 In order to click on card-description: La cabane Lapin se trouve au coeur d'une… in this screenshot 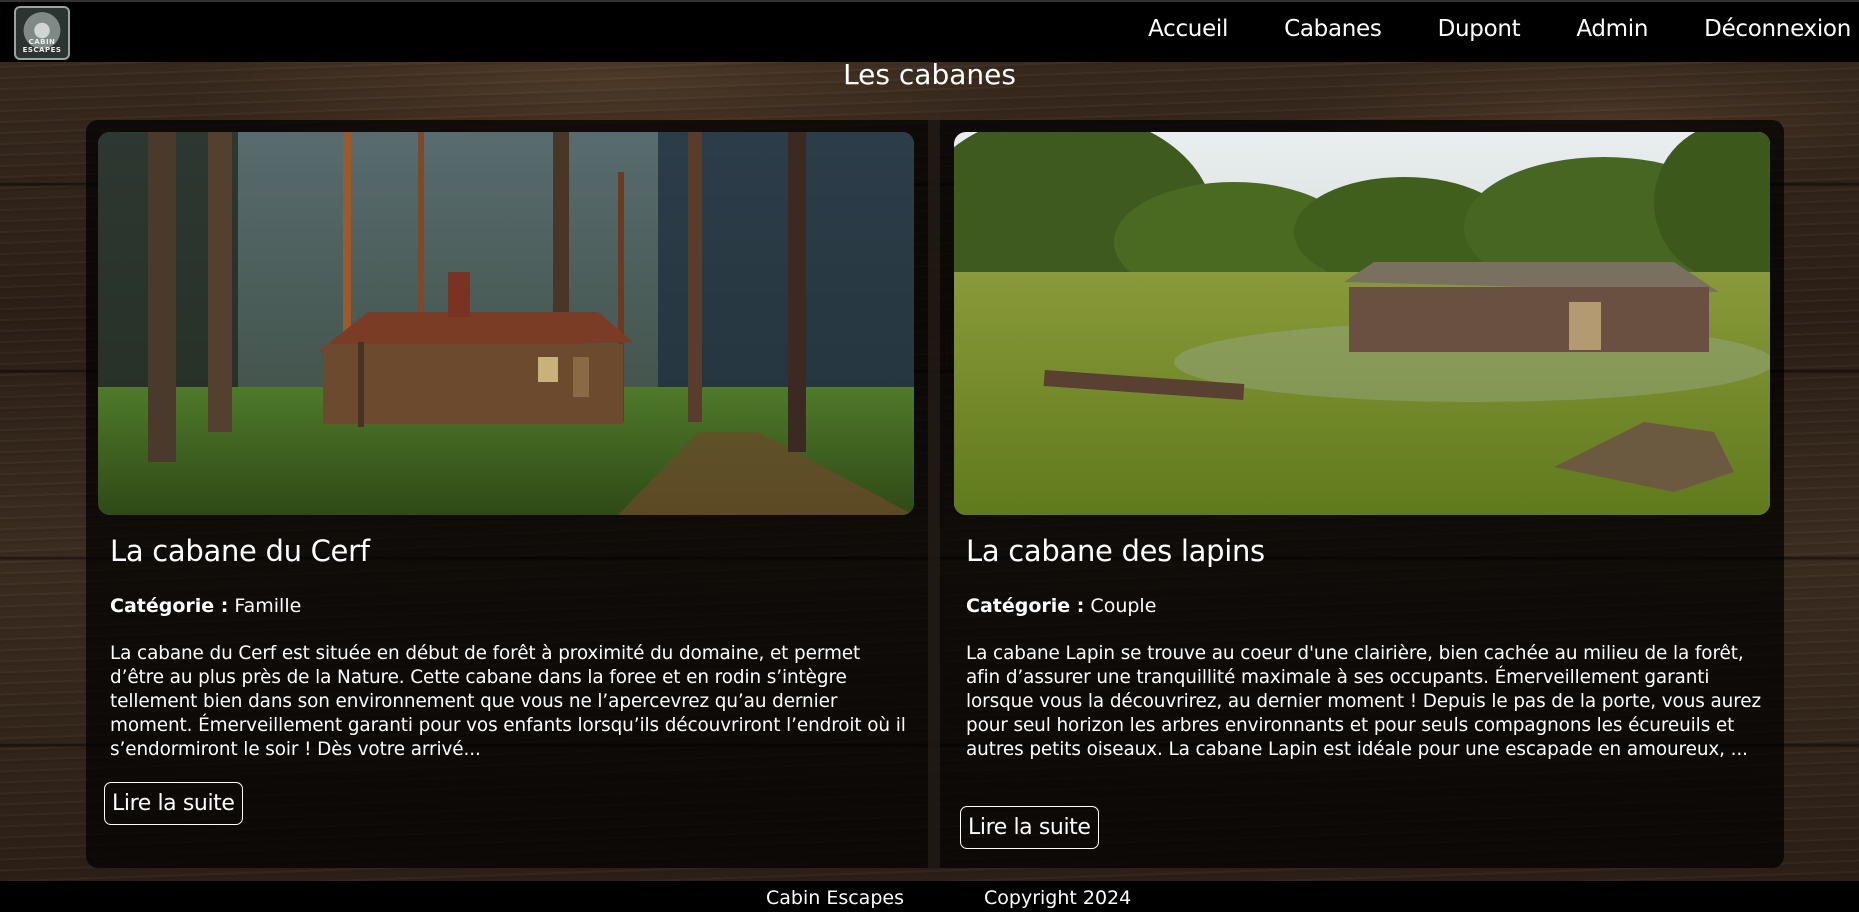, I will do `click(1364, 701)`.